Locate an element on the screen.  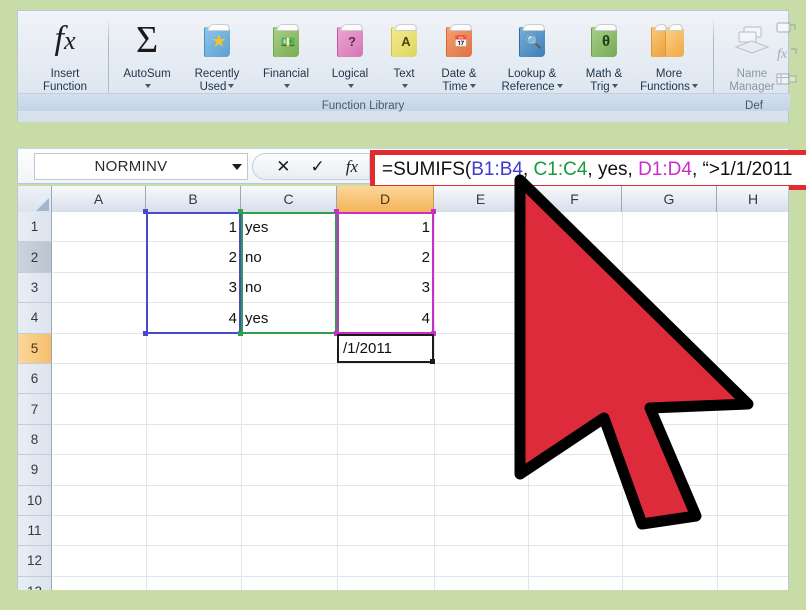
text-button: A Text is located at coordinates (404, 54).